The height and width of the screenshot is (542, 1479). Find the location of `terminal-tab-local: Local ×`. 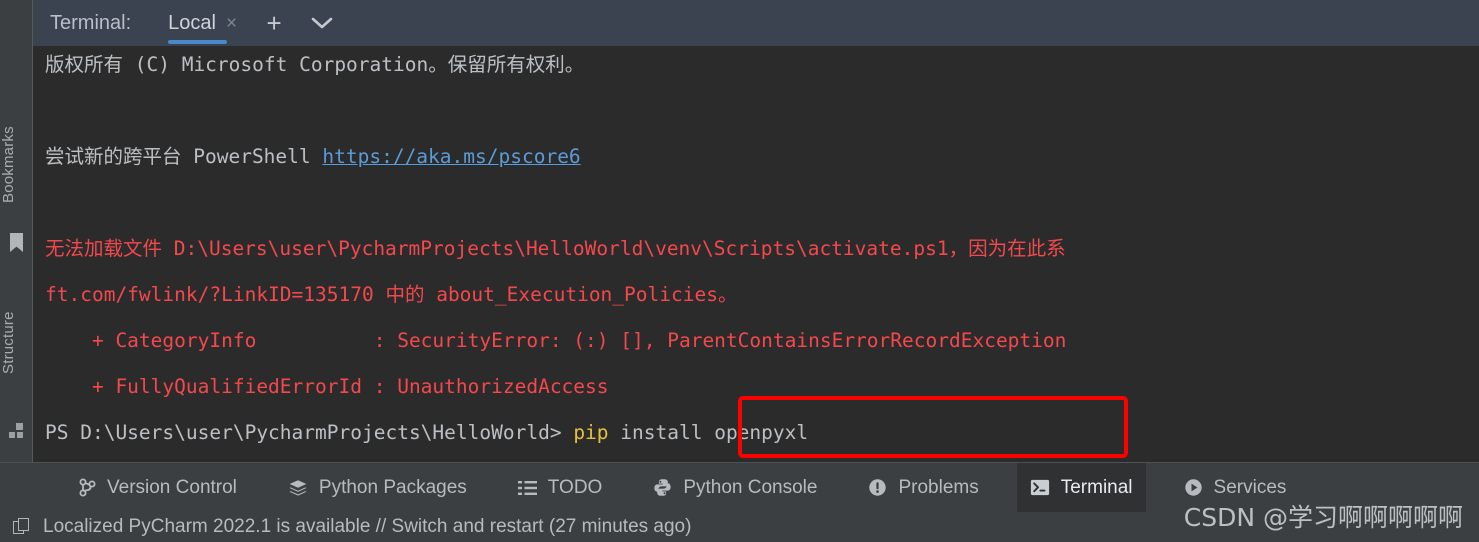

terminal-tab-local: Local × is located at coordinates (202, 23).